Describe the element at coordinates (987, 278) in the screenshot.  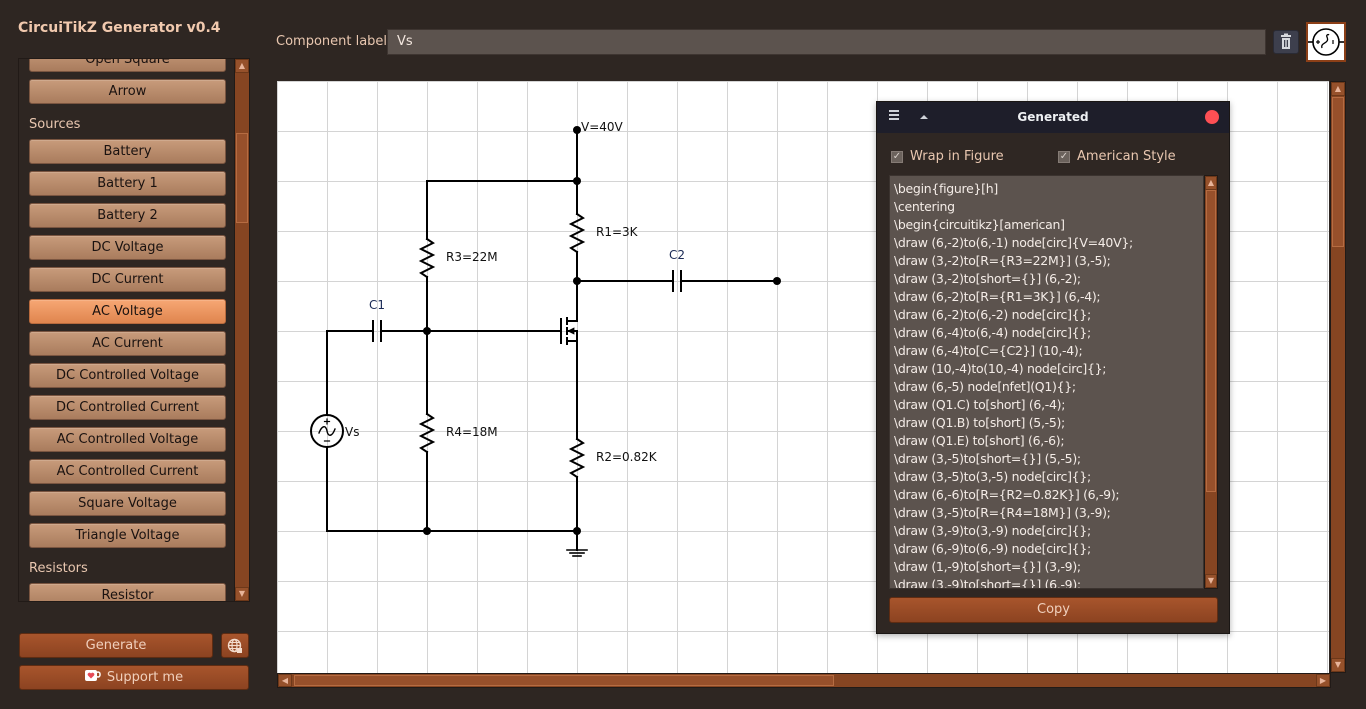
I see `code-line: \draw (3,-2)to[short={}] (6,-2);` at that location.